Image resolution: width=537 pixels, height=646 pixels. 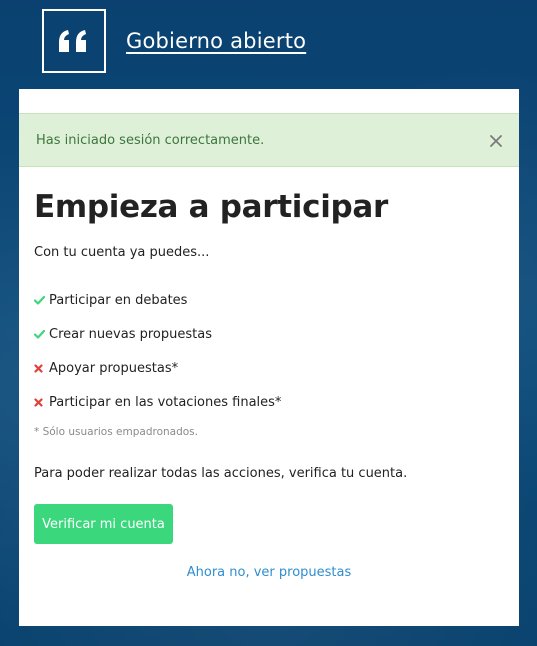 I want to click on site-header: Gobierno abierto, so click(x=174, y=40).